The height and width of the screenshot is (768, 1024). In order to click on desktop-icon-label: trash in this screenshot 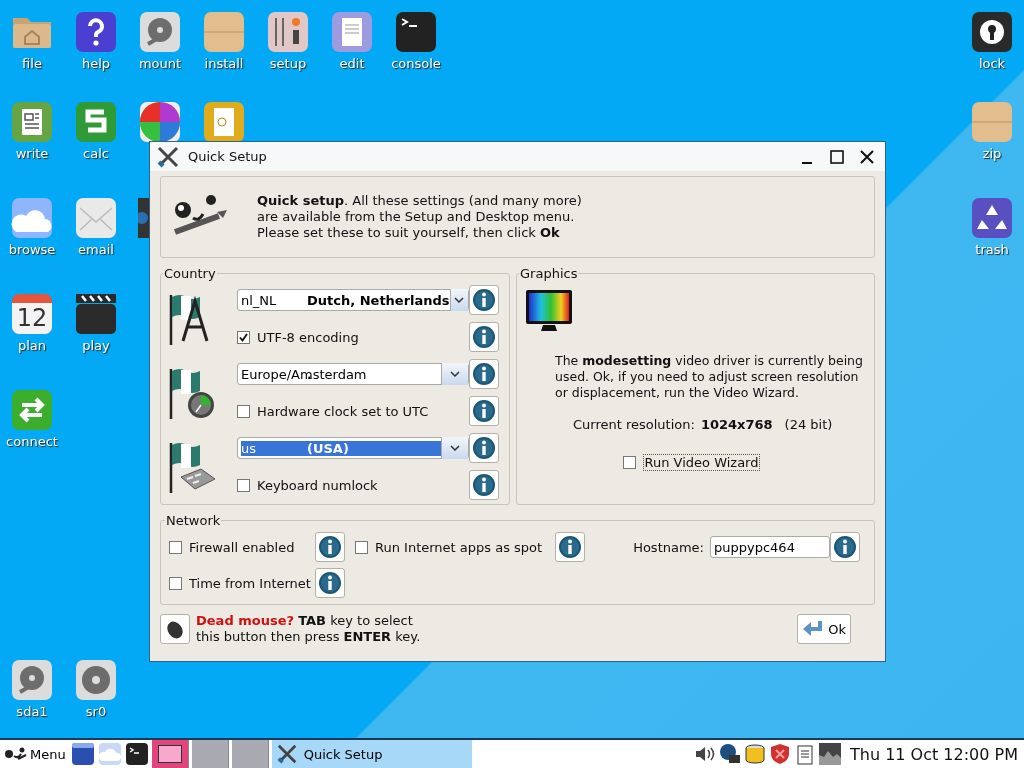, I will do `click(992, 249)`.